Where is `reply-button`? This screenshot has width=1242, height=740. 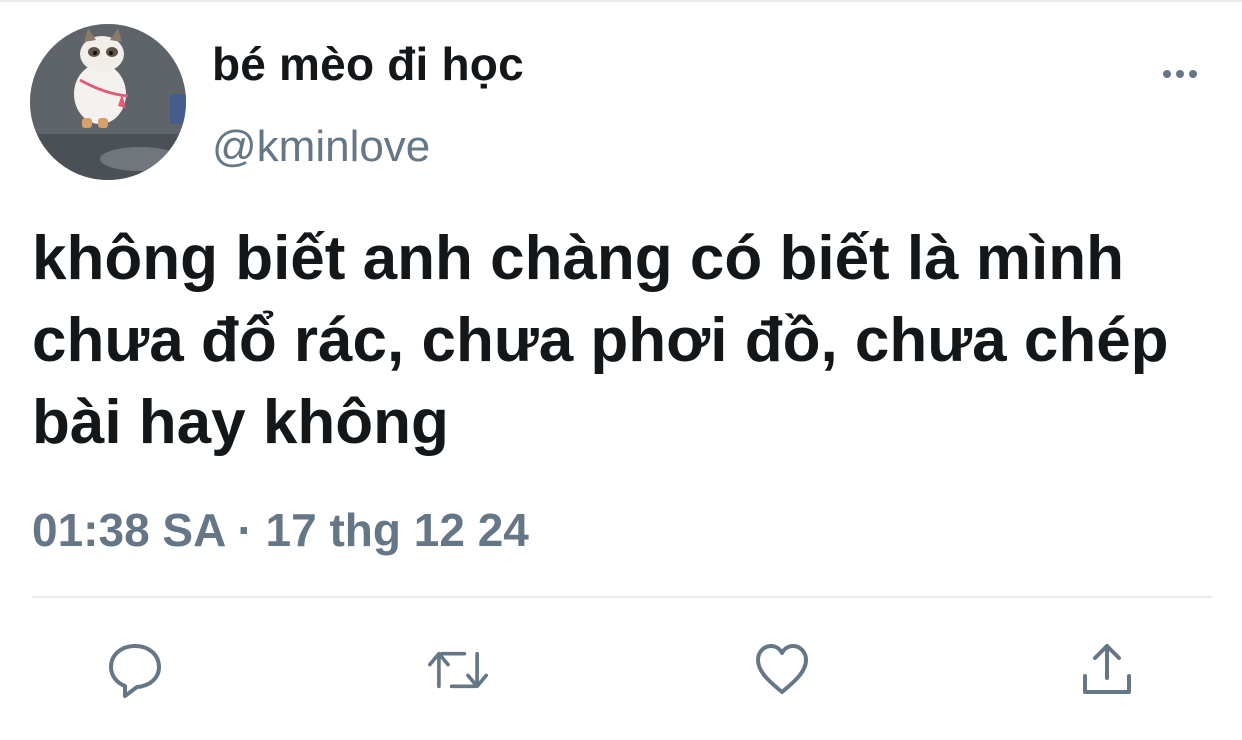
reply-button is located at coordinates (135, 670).